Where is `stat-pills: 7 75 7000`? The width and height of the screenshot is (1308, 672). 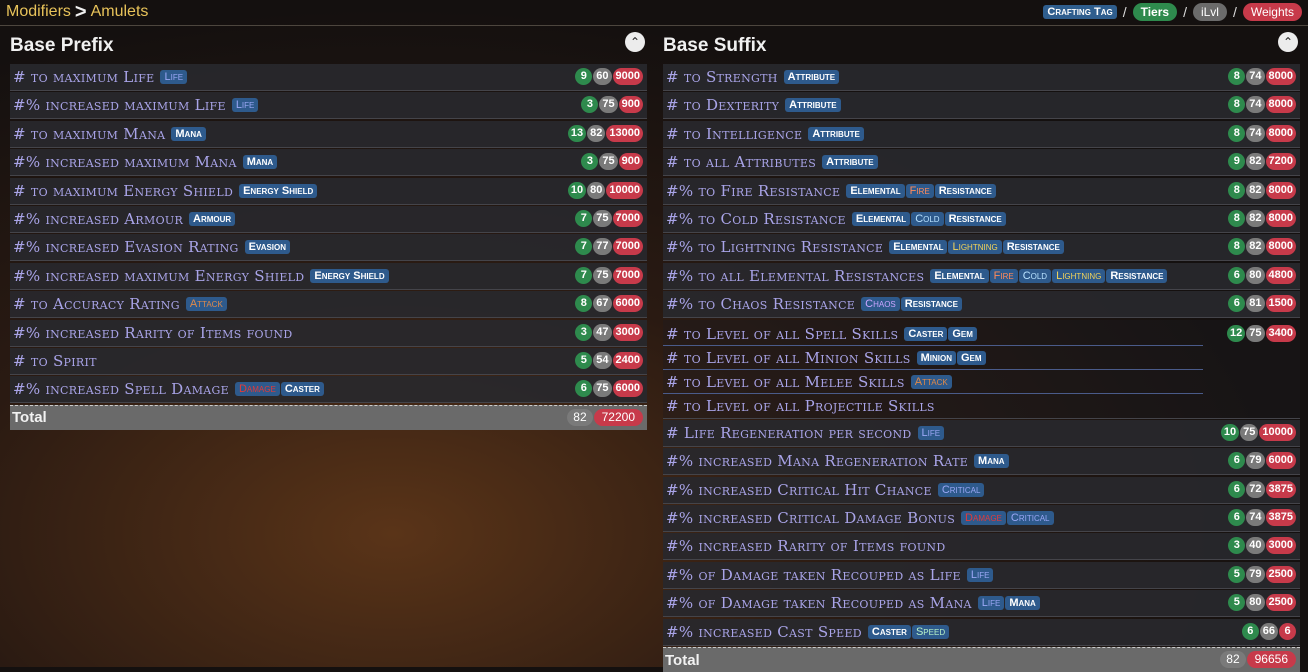 stat-pills: 7 75 7000 is located at coordinates (609, 218).